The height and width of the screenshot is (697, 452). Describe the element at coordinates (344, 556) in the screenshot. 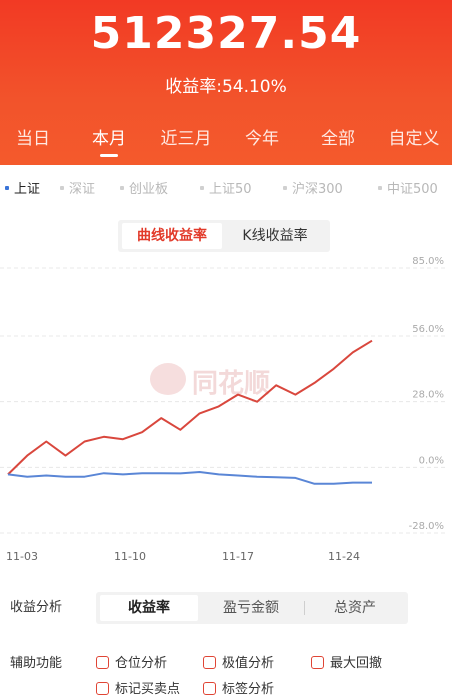

I see `x-tick-label: 11-24` at that location.